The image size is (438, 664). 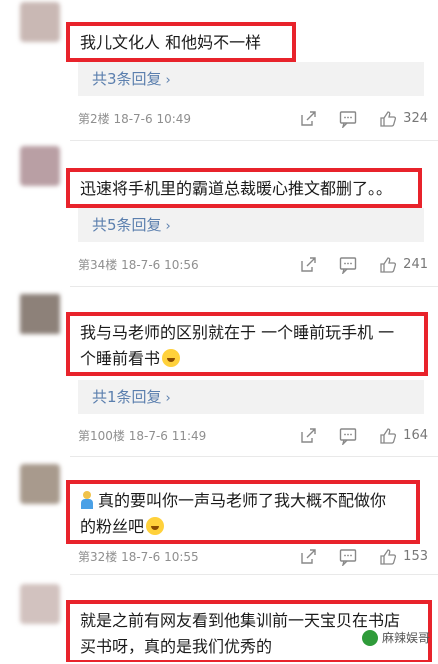 What do you see at coordinates (138, 265) in the screenshot?
I see `floor-timestamp: 第34楼 18-7-6 10:56` at bounding box center [138, 265].